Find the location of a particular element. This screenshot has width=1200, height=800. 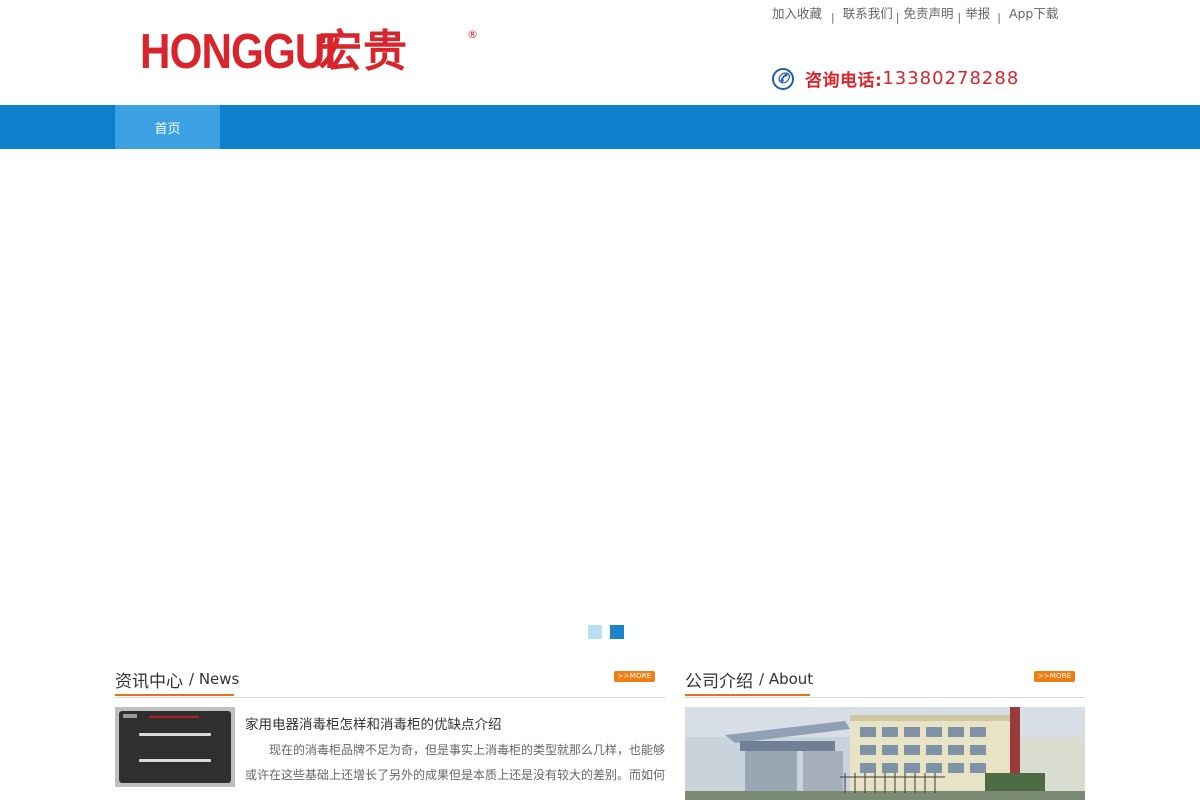

registered-mark: ® is located at coordinates (472, 34).